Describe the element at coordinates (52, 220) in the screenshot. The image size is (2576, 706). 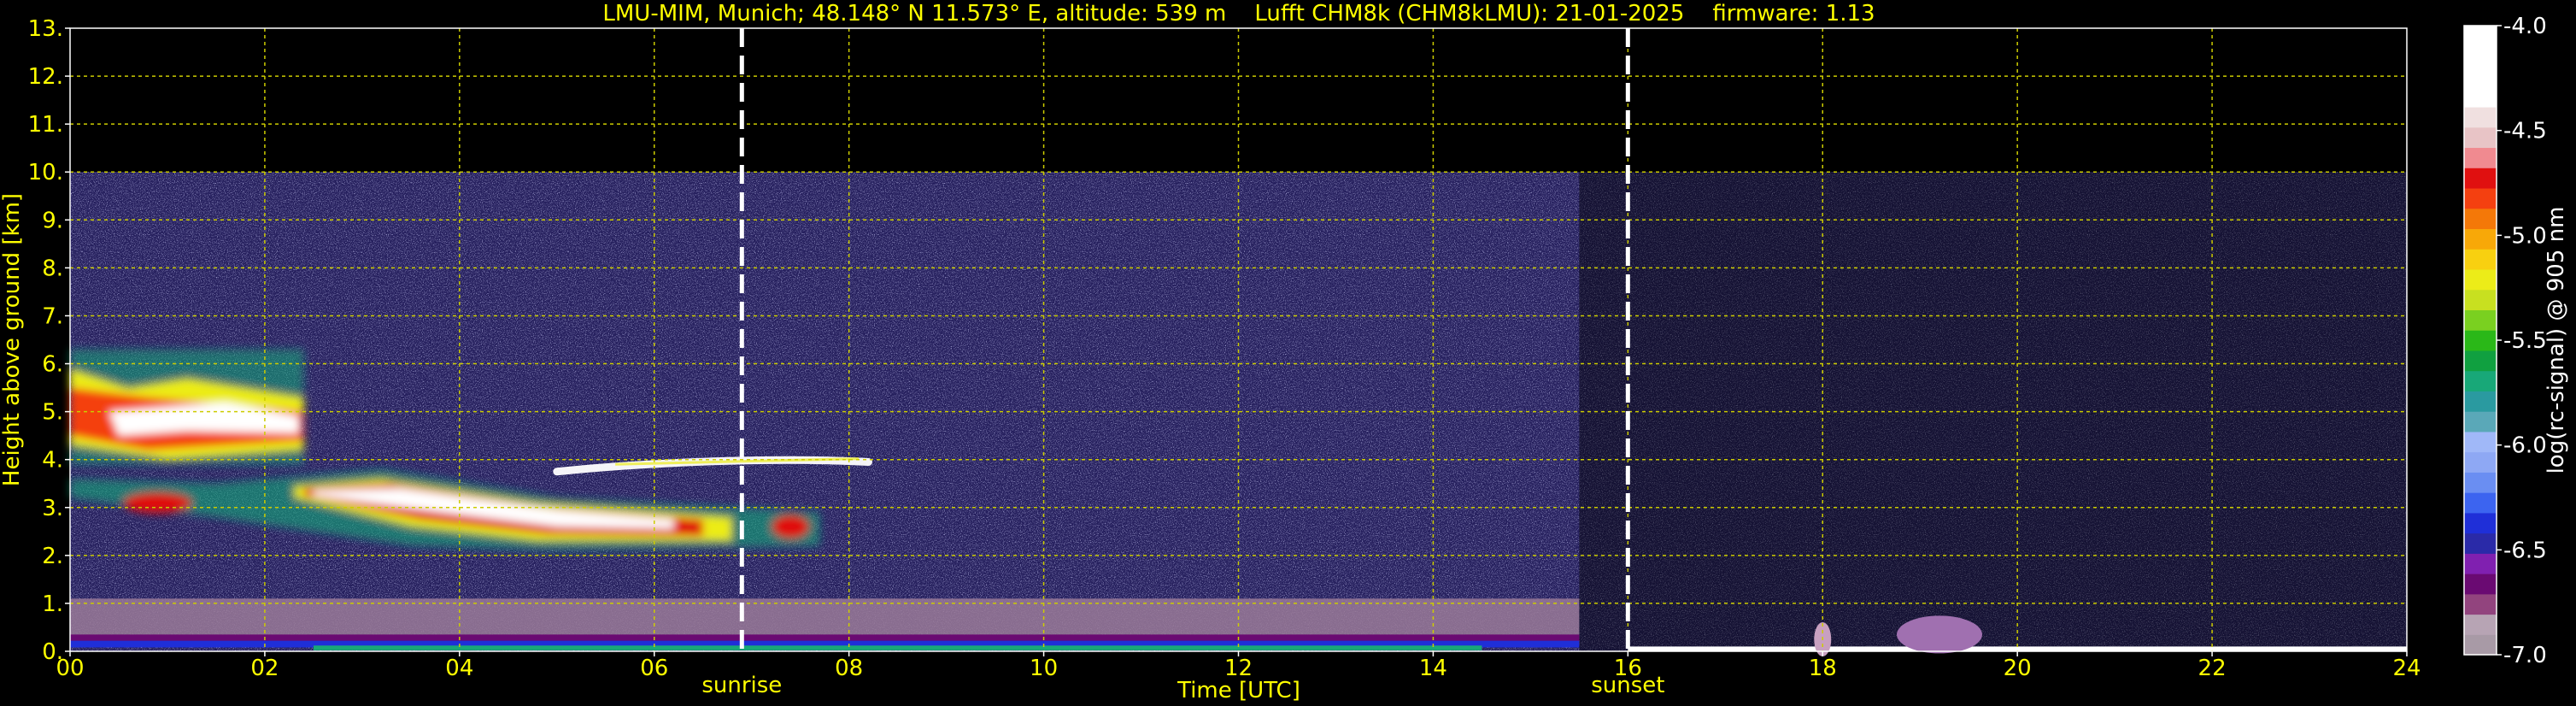
I see `y-tick-label: 9.` at that location.